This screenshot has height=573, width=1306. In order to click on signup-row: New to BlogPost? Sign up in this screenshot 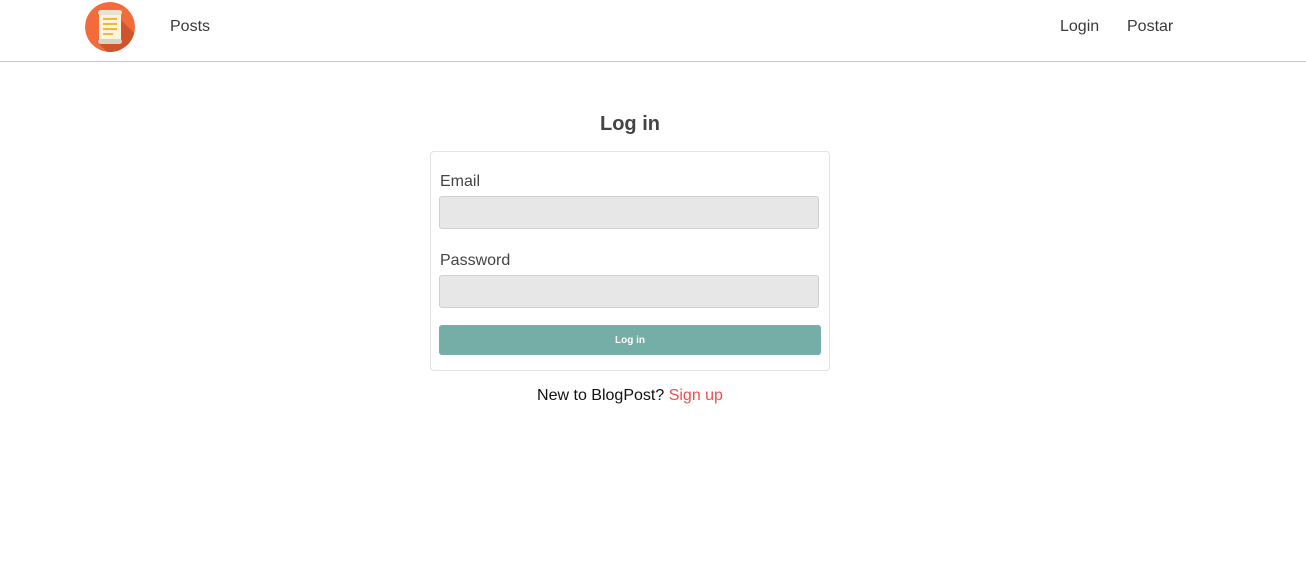, I will do `click(630, 396)`.